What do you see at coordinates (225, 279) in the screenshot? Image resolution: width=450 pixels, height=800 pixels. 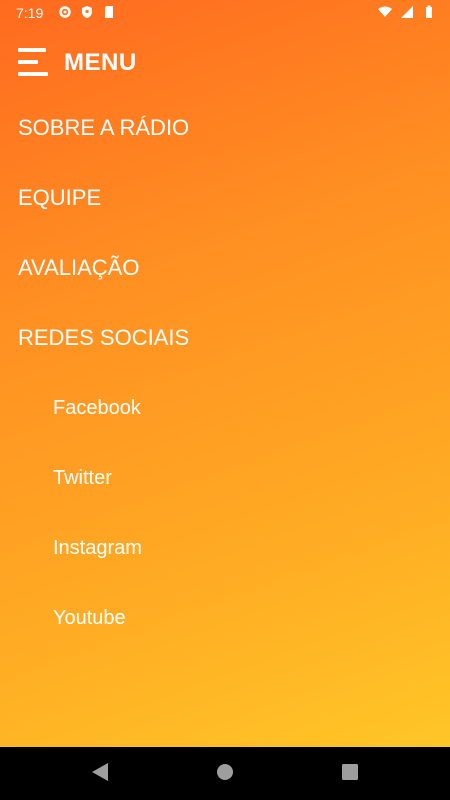 I see `menu-item-avaliacao: AVALIAÇÃO` at bounding box center [225, 279].